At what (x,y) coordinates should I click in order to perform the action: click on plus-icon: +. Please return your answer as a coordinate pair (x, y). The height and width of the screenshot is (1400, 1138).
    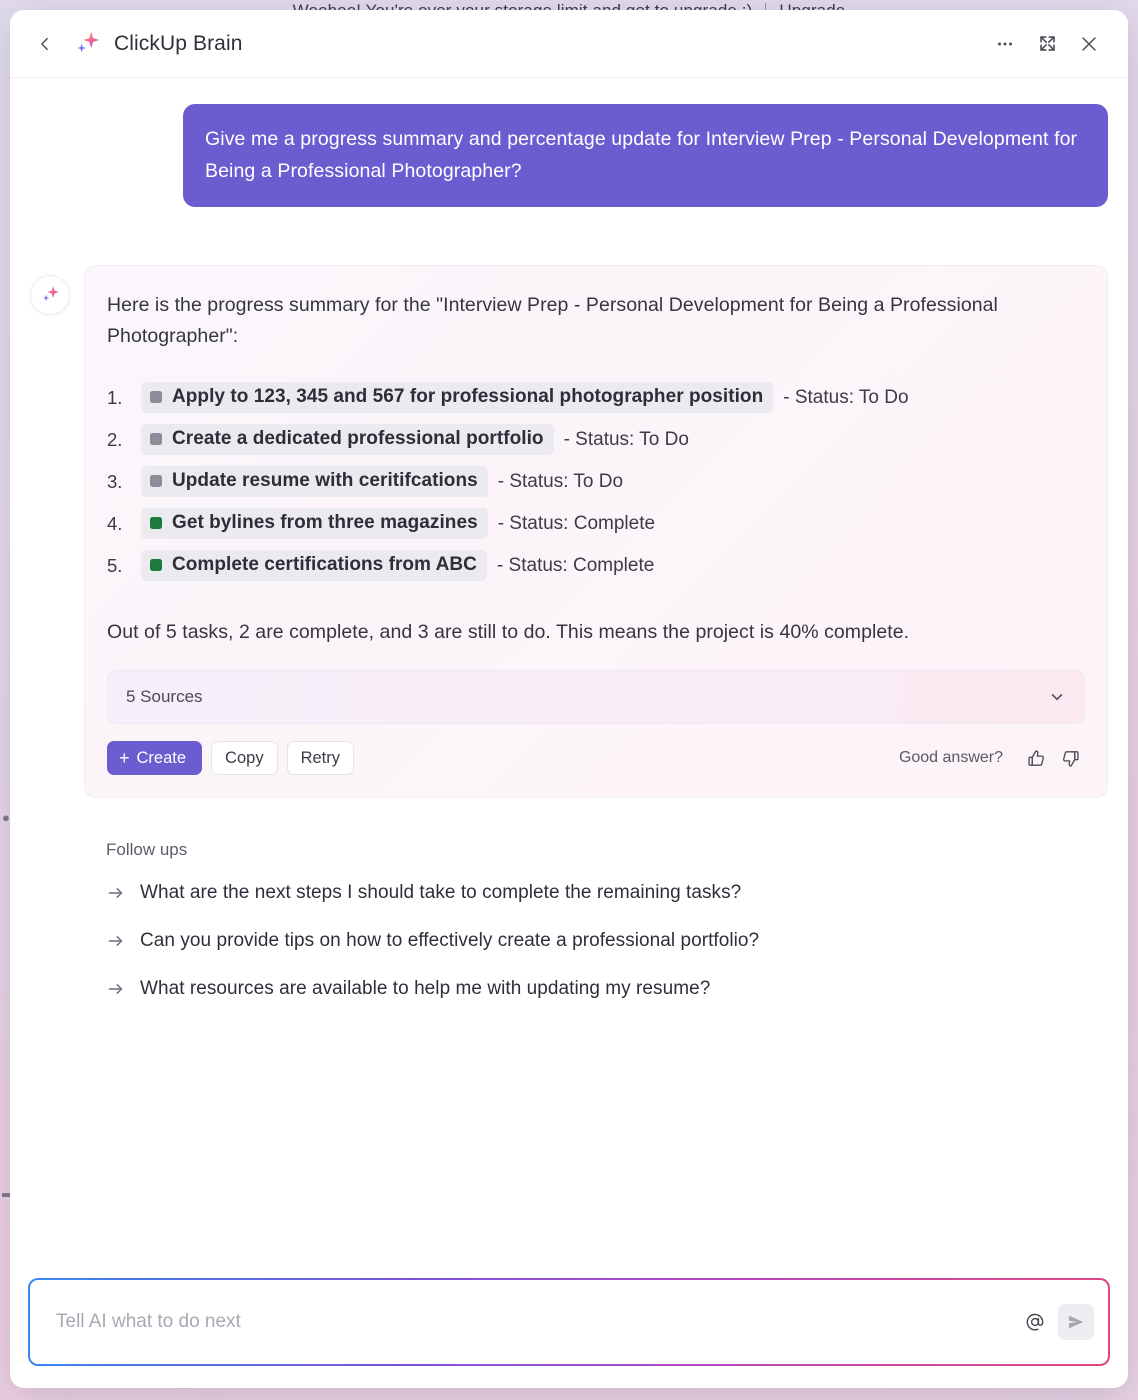
    Looking at the image, I should click on (124, 758).